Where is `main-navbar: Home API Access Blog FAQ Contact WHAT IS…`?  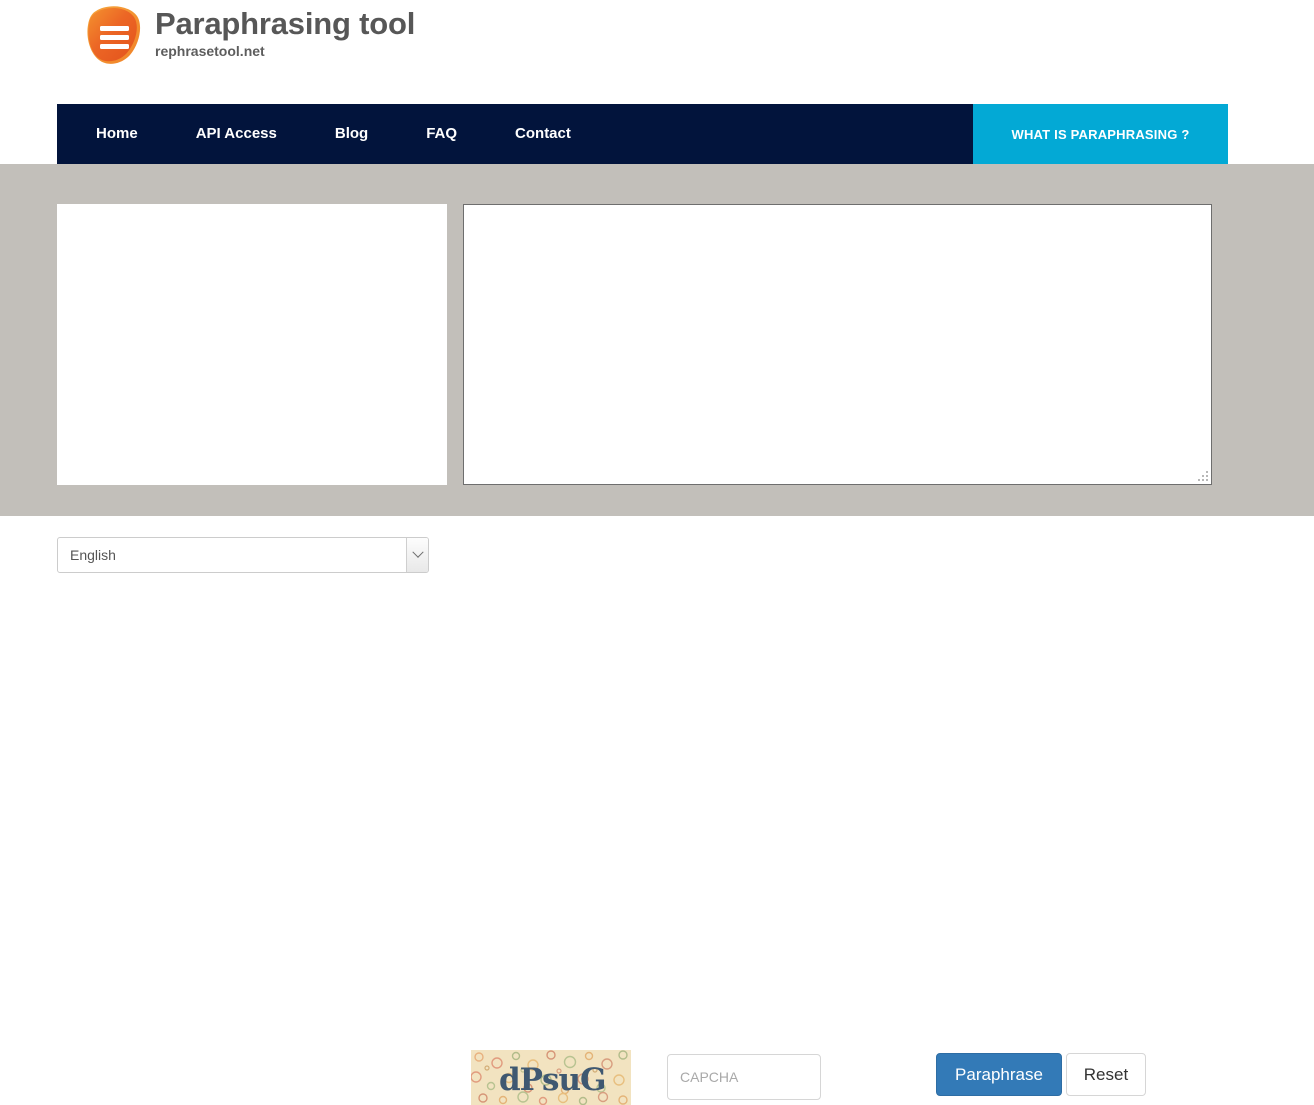
main-navbar: Home API Access Blog FAQ Contact WHAT IS… is located at coordinates (642, 134).